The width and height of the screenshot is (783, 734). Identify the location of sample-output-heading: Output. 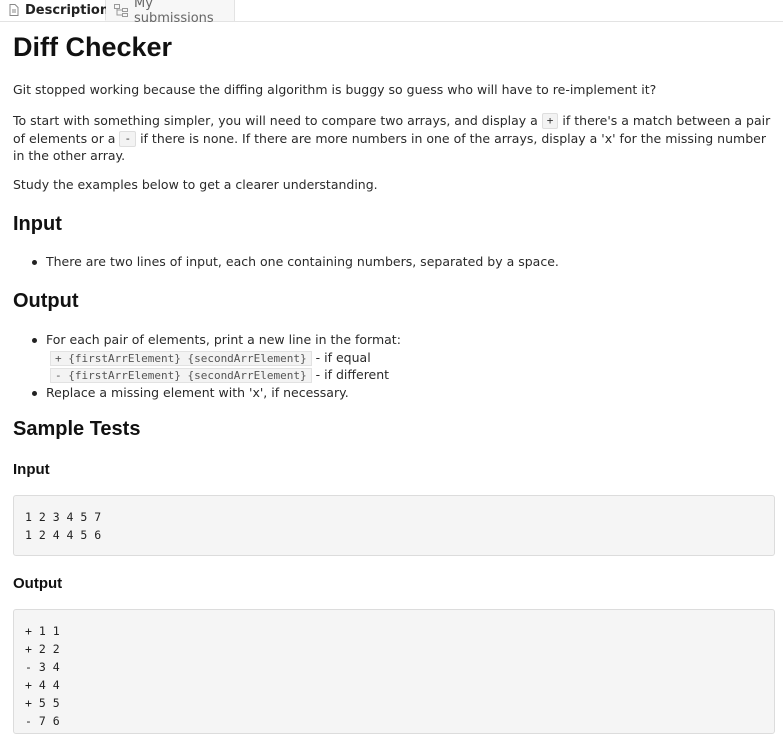
(38, 583).